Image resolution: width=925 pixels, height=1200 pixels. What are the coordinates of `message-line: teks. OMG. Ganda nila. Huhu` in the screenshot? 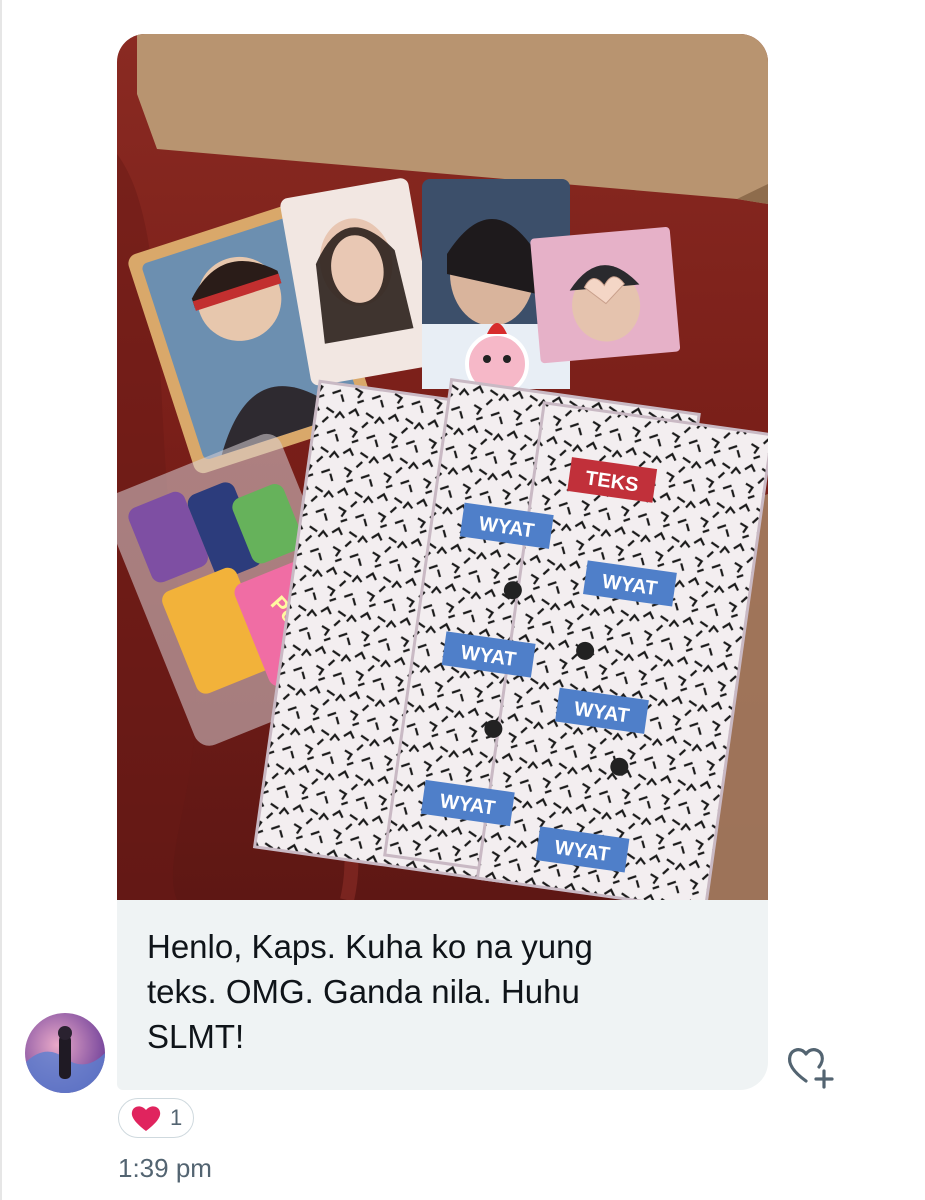 It's located at (363, 991).